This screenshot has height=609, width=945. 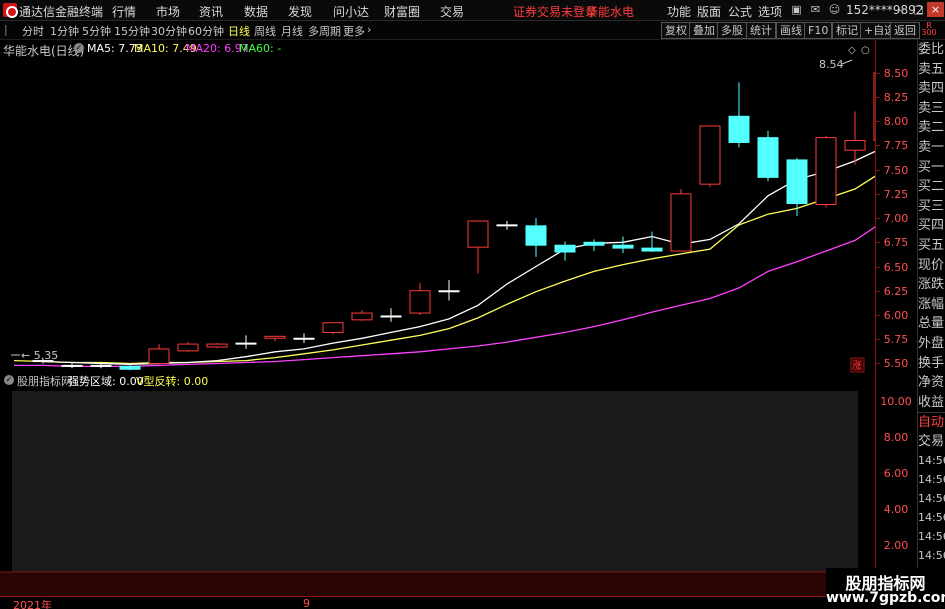 What do you see at coordinates (132, 31) in the screenshot?
I see `tab-15min: 15分钟` at bounding box center [132, 31].